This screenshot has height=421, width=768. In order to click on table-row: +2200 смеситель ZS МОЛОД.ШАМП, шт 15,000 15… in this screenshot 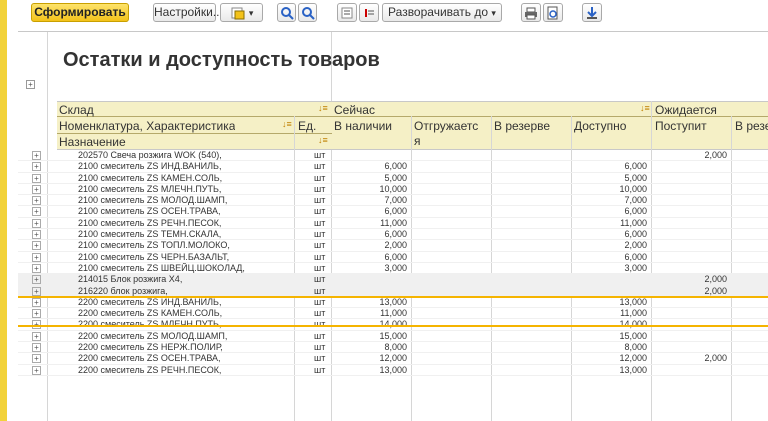, I will do `click(393, 336)`.